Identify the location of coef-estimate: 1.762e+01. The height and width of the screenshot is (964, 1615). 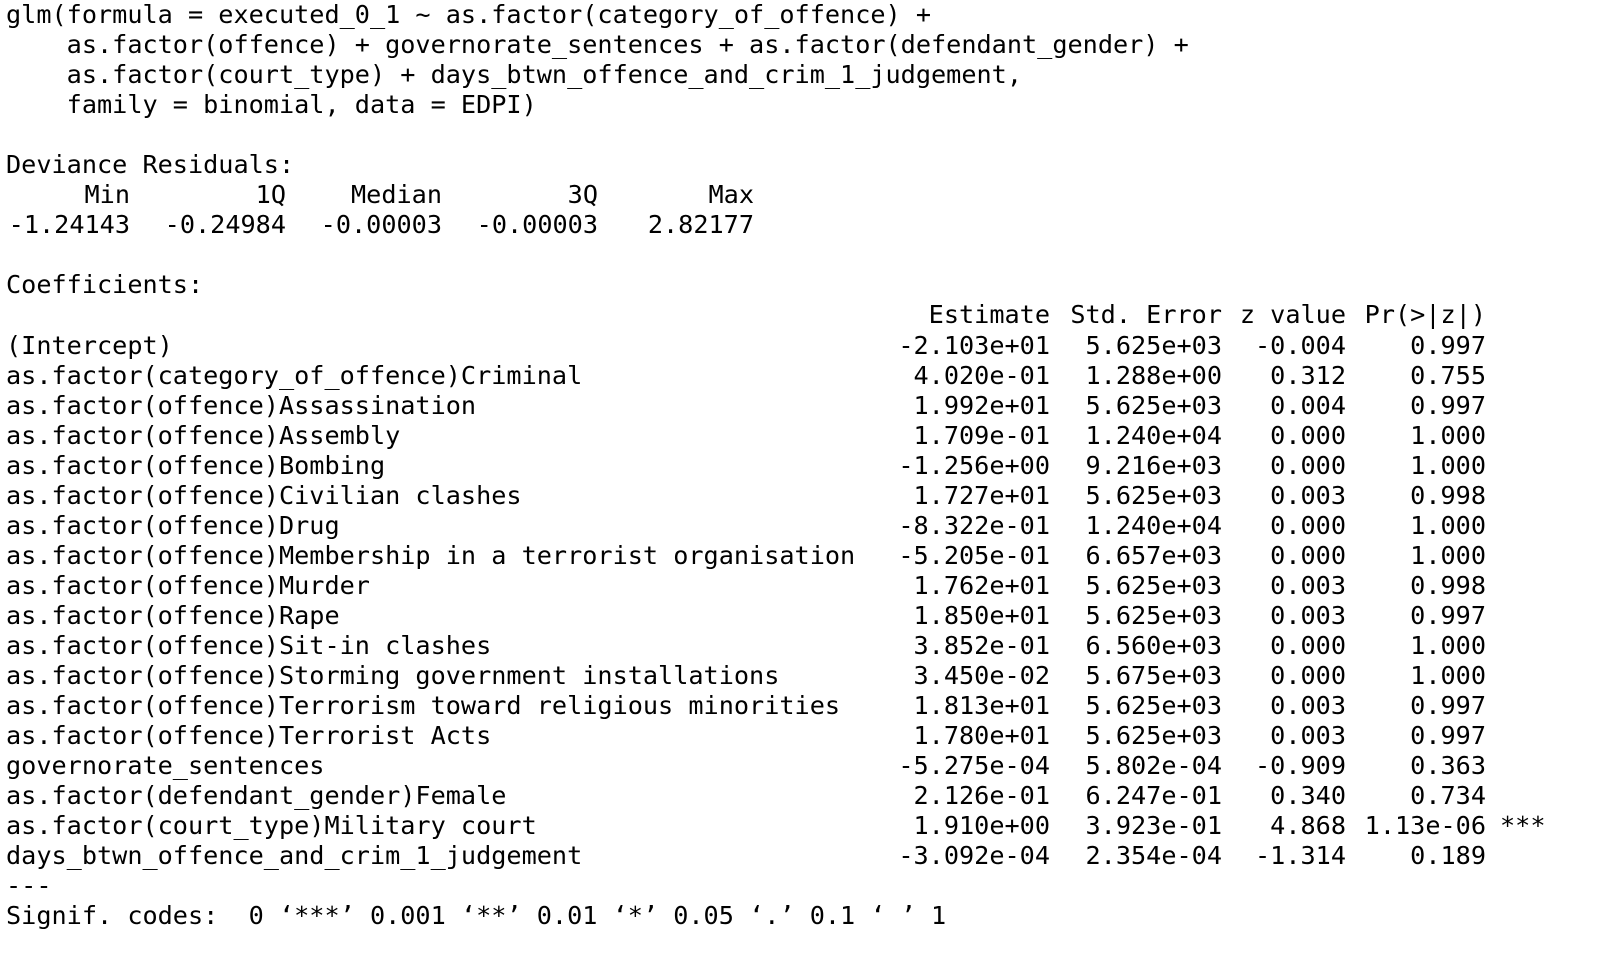
(981, 585).